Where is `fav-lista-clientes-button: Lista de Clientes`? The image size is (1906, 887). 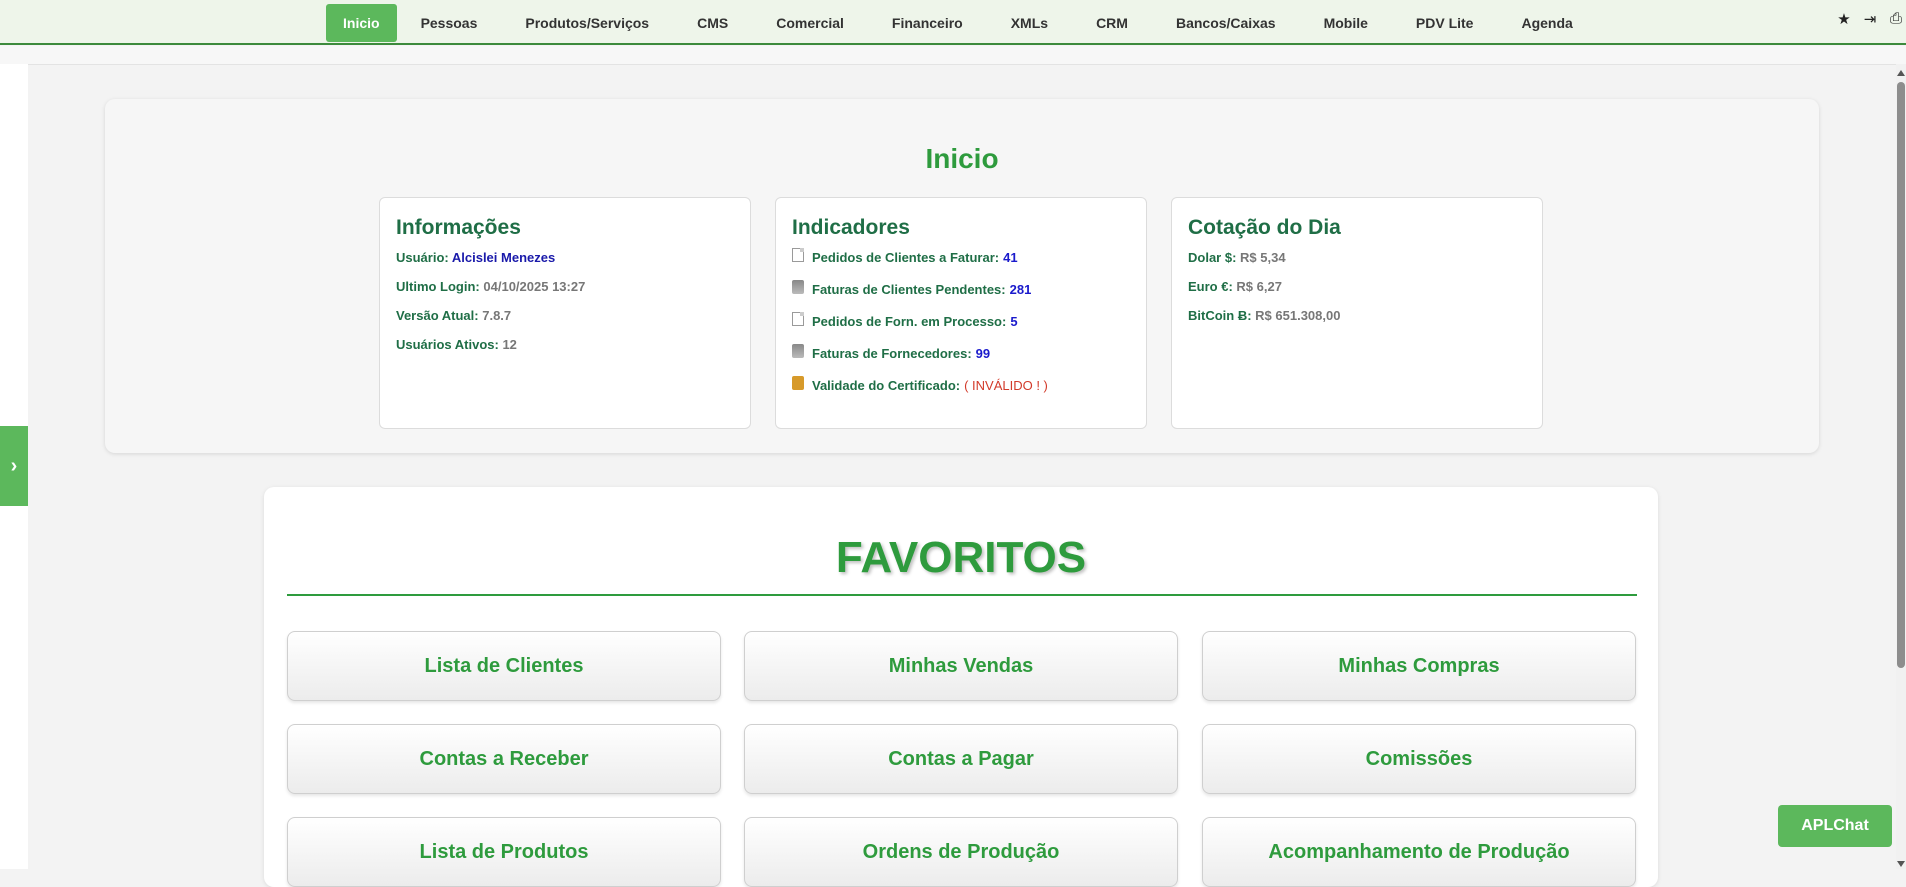 fav-lista-clientes-button: Lista de Clientes is located at coordinates (504, 666).